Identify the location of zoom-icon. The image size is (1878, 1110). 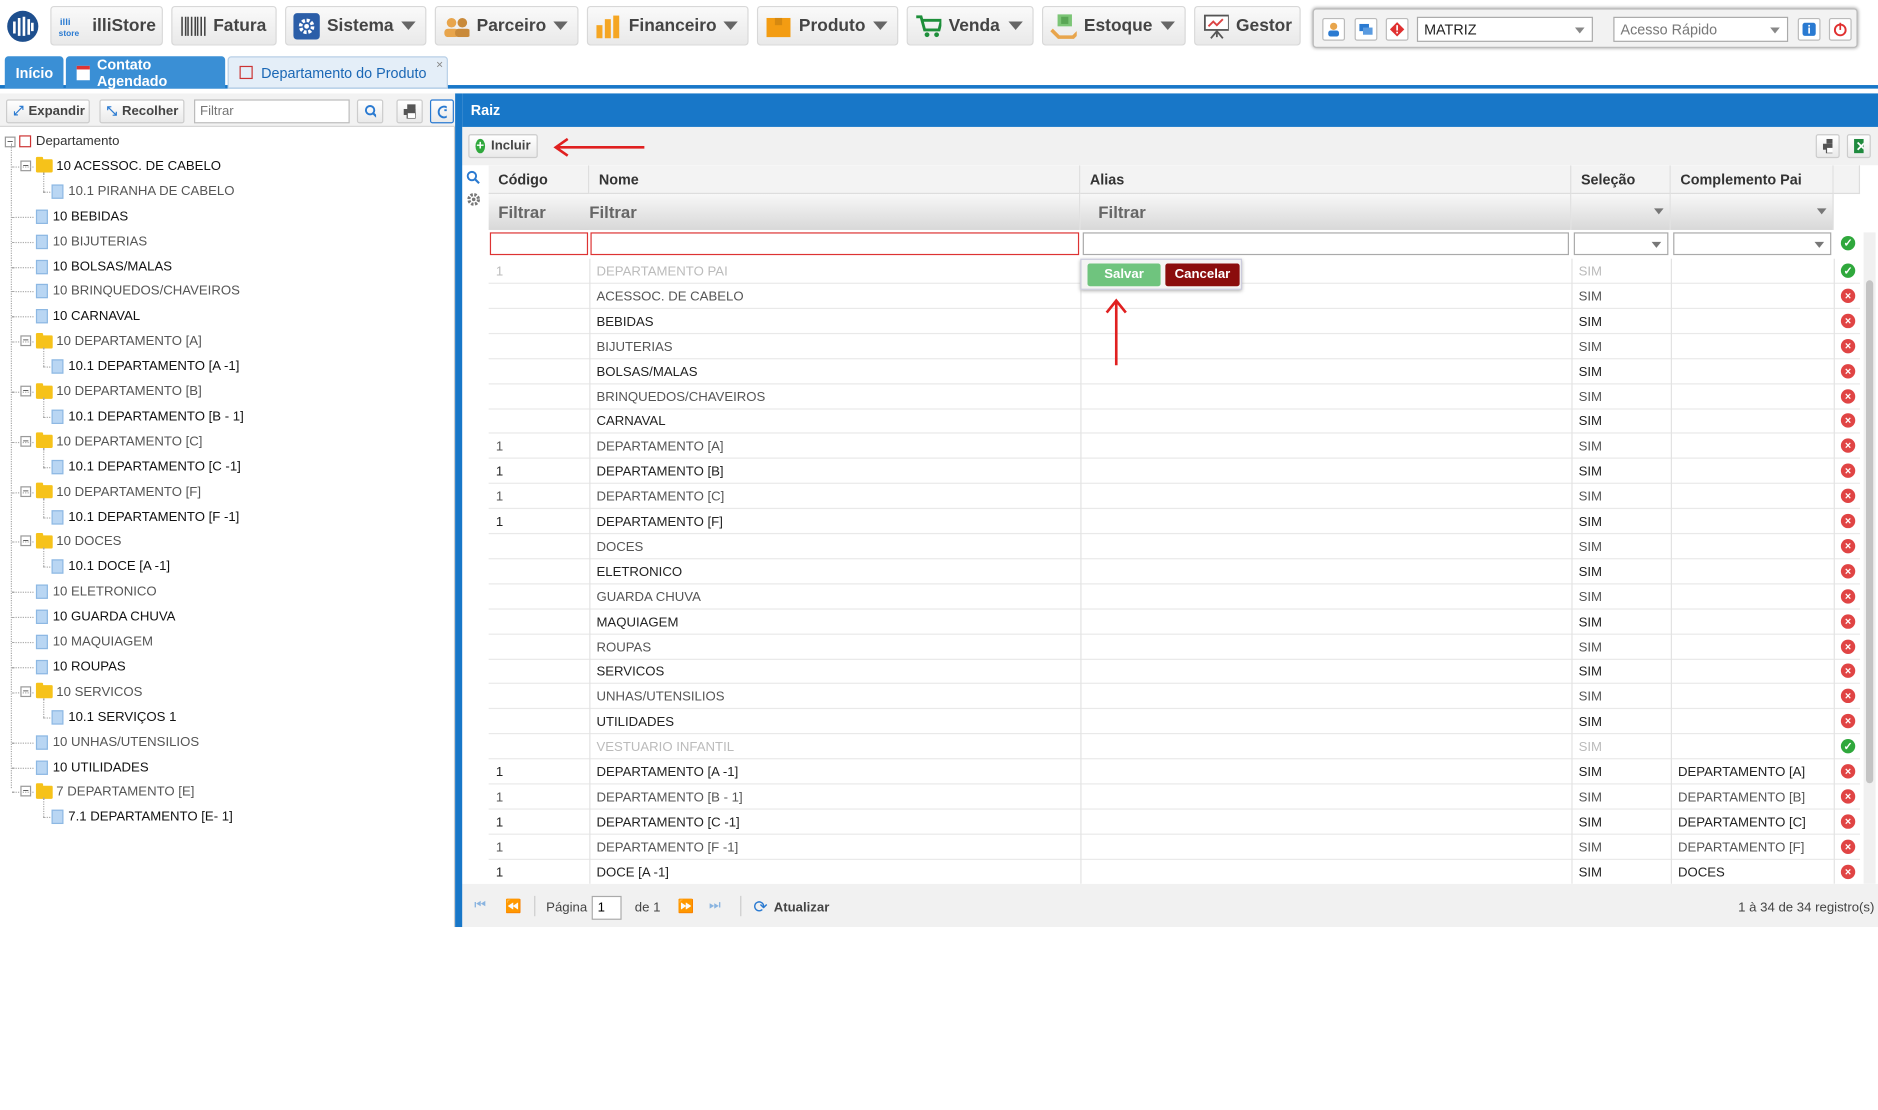
(474, 178).